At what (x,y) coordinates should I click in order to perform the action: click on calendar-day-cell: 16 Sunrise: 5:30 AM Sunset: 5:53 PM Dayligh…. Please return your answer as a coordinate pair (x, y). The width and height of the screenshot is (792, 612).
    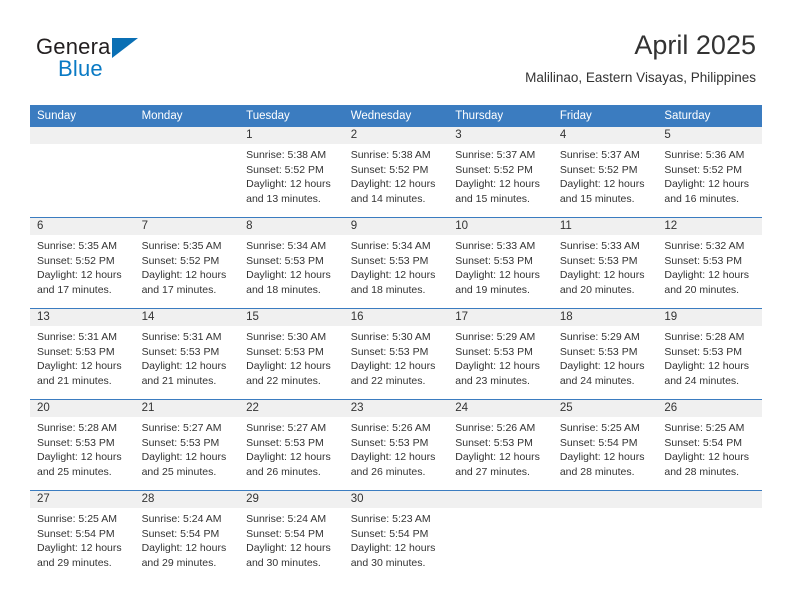
    Looking at the image, I should click on (396, 354).